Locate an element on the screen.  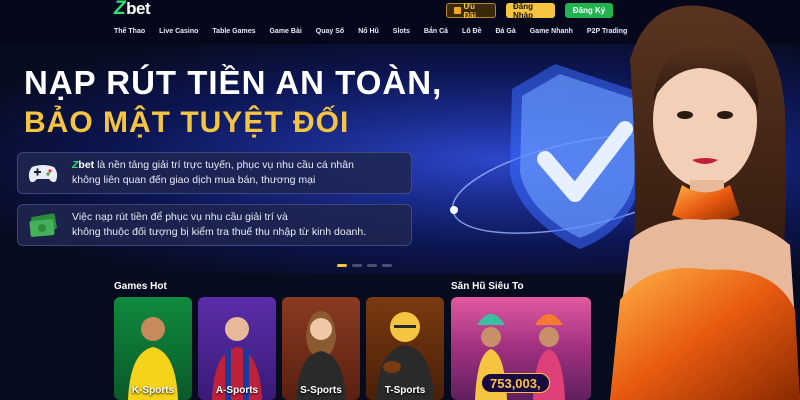
games-hot-title: Games Hot is located at coordinates (140, 286).